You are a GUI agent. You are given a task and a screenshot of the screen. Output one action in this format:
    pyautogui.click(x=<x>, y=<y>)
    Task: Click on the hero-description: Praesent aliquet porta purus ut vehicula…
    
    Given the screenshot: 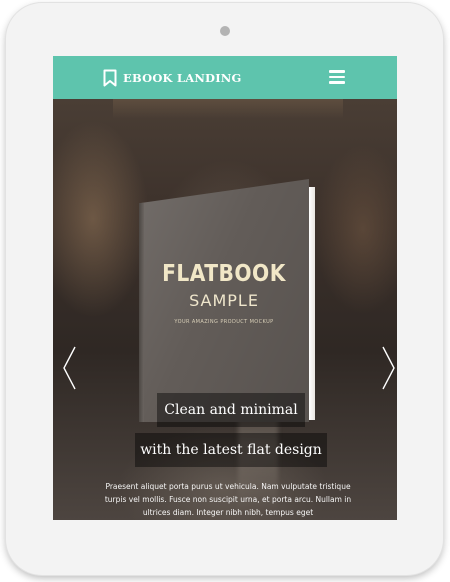 What is the action you would take?
    pyautogui.click(x=228, y=499)
    